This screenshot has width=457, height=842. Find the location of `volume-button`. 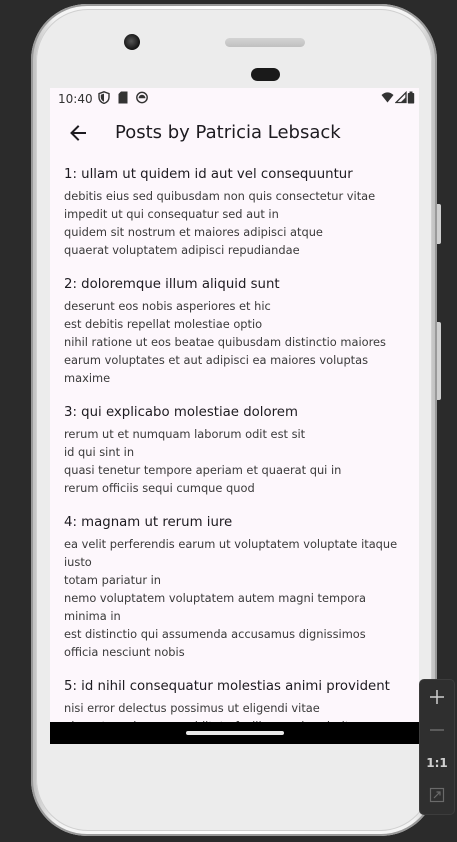

volume-button is located at coordinates (439, 224).